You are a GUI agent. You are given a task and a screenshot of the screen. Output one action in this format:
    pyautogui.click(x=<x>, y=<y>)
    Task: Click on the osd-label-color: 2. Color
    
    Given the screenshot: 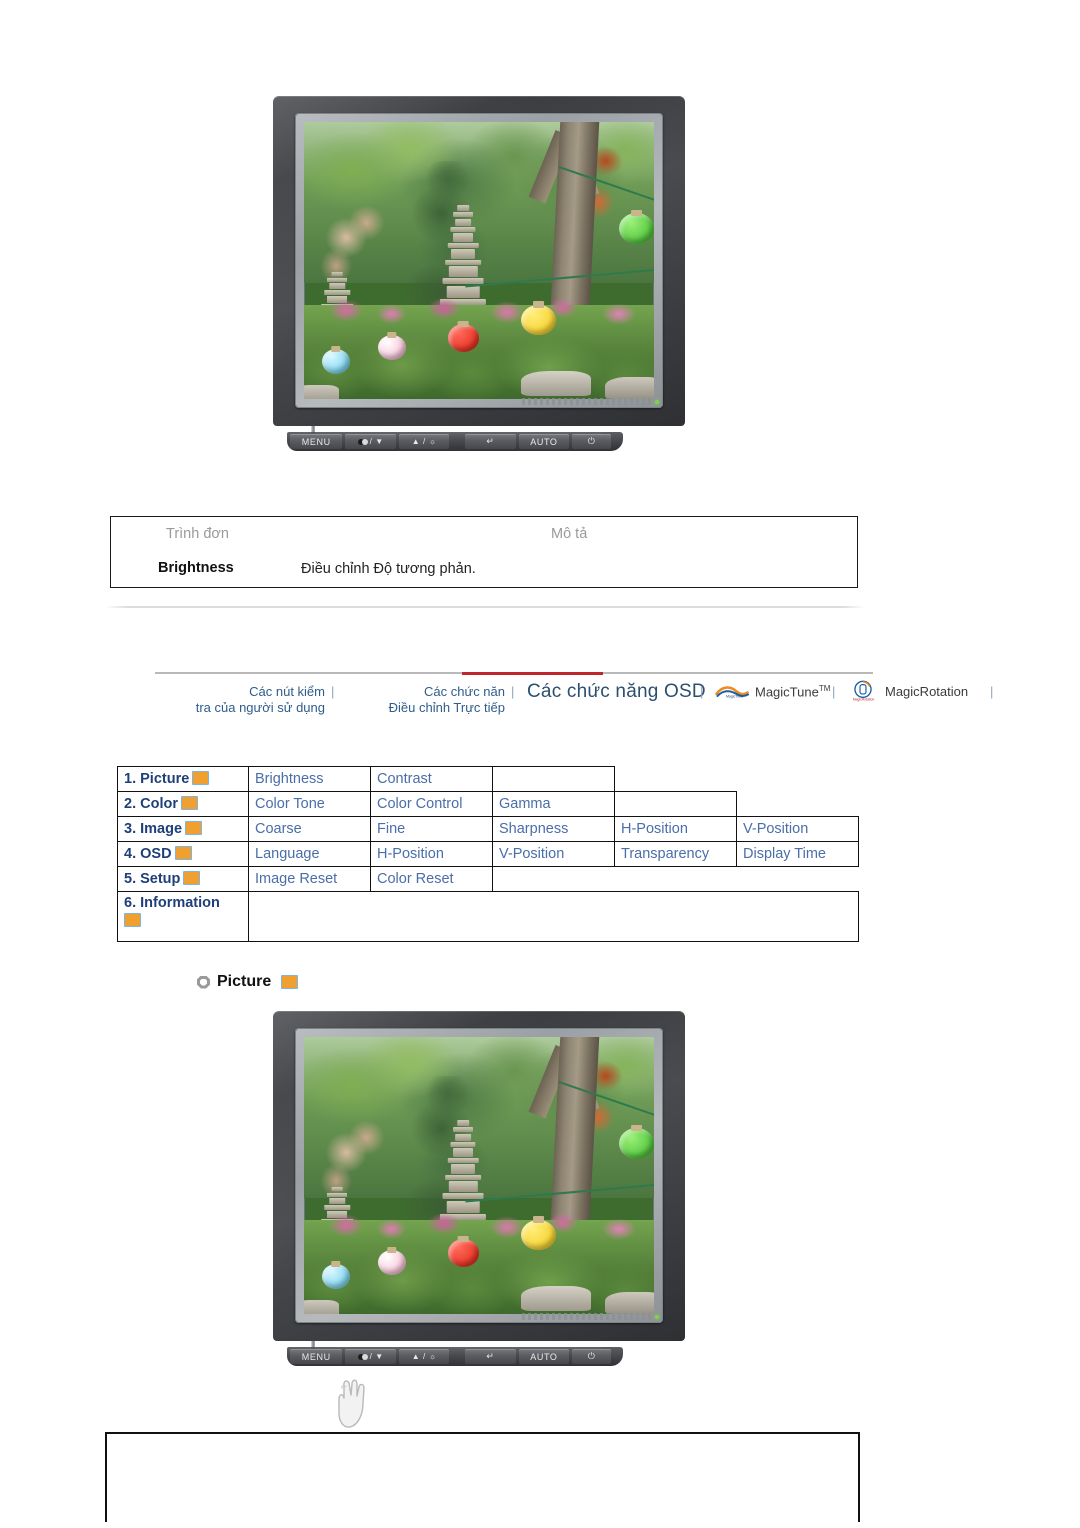 What is the action you would take?
    pyautogui.click(x=183, y=804)
    